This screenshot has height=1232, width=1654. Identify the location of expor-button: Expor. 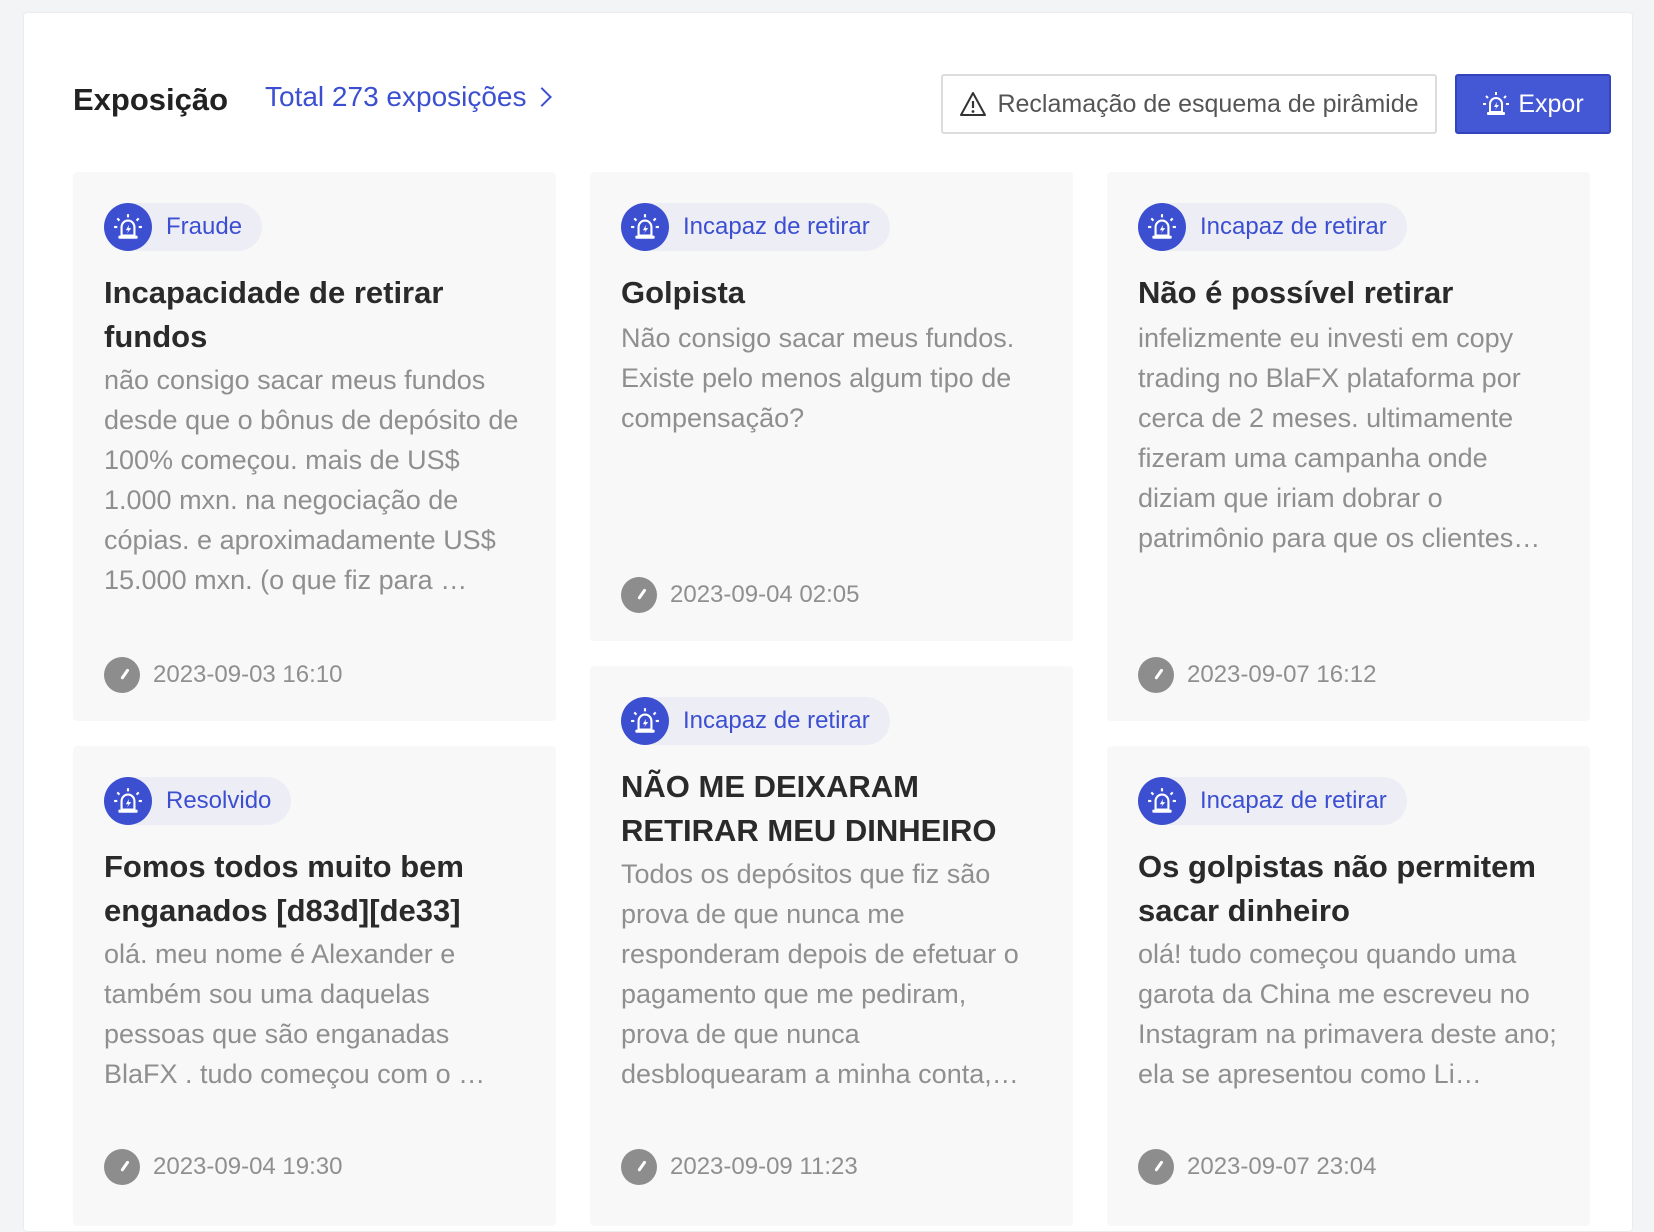
(1533, 104).